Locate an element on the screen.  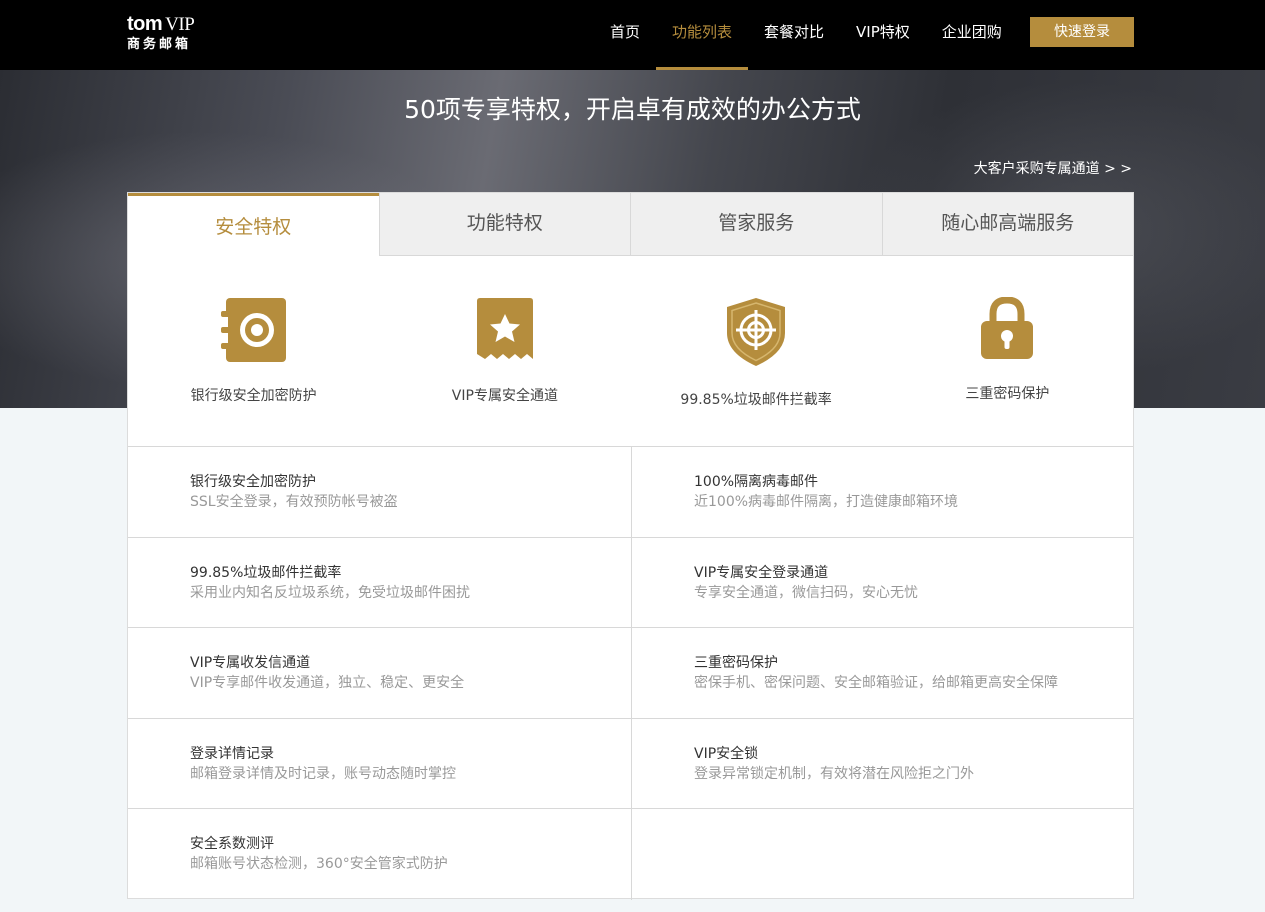
feature-item: VIP安全锁 登录异常锁定机制，有效将潜在风险拒之门外 is located at coordinates (882, 764).